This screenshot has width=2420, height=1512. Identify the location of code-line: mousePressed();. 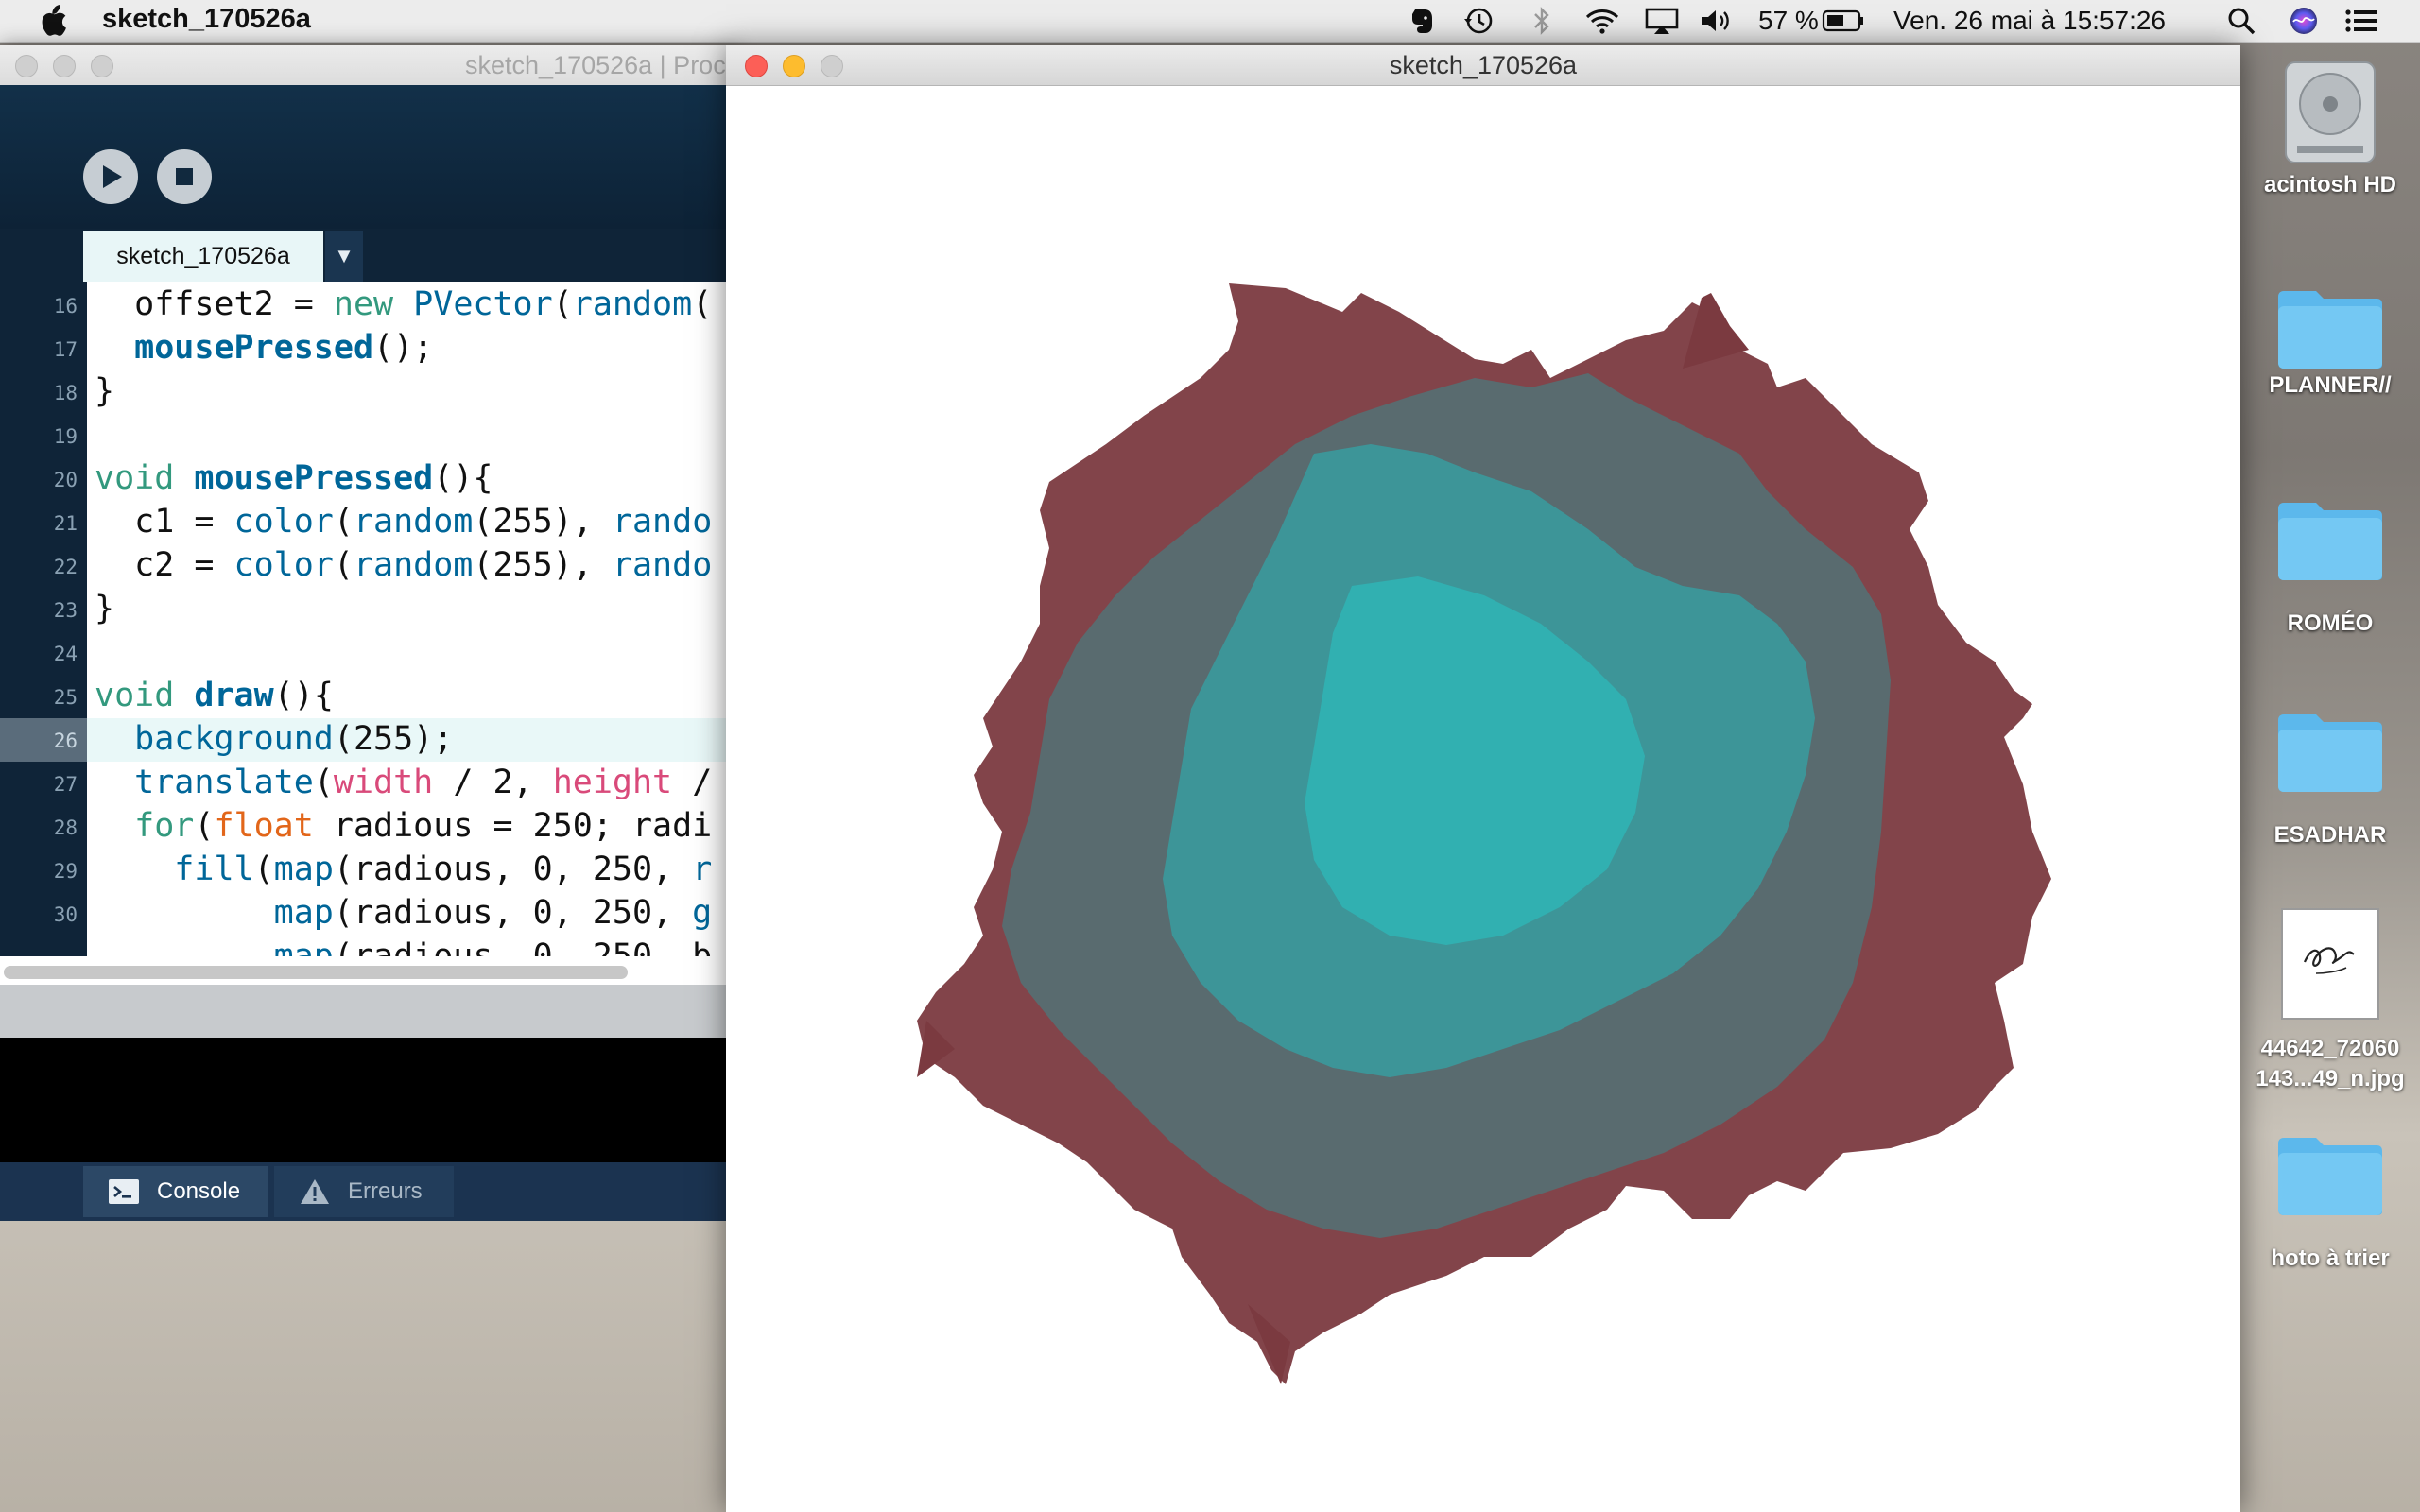
(284, 348).